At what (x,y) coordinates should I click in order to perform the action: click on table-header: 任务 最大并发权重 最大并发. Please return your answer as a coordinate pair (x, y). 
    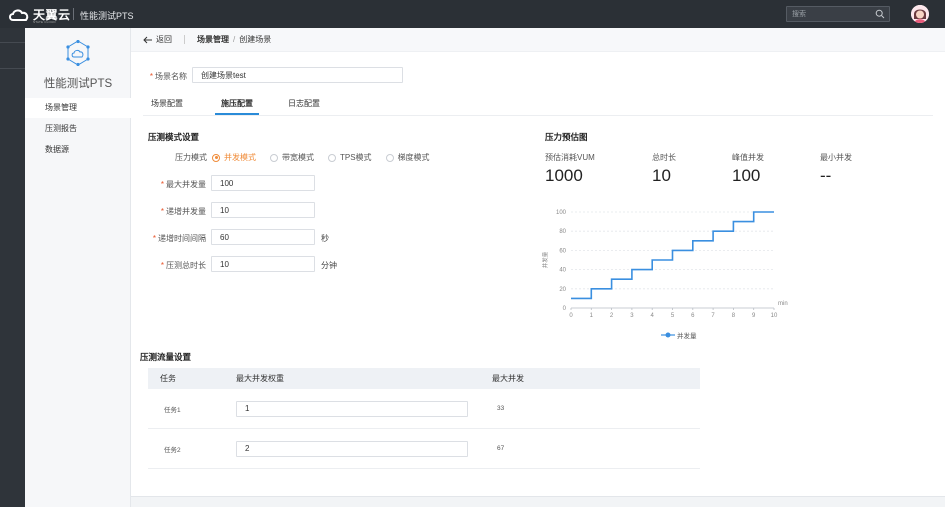
    Looking at the image, I should click on (424, 378).